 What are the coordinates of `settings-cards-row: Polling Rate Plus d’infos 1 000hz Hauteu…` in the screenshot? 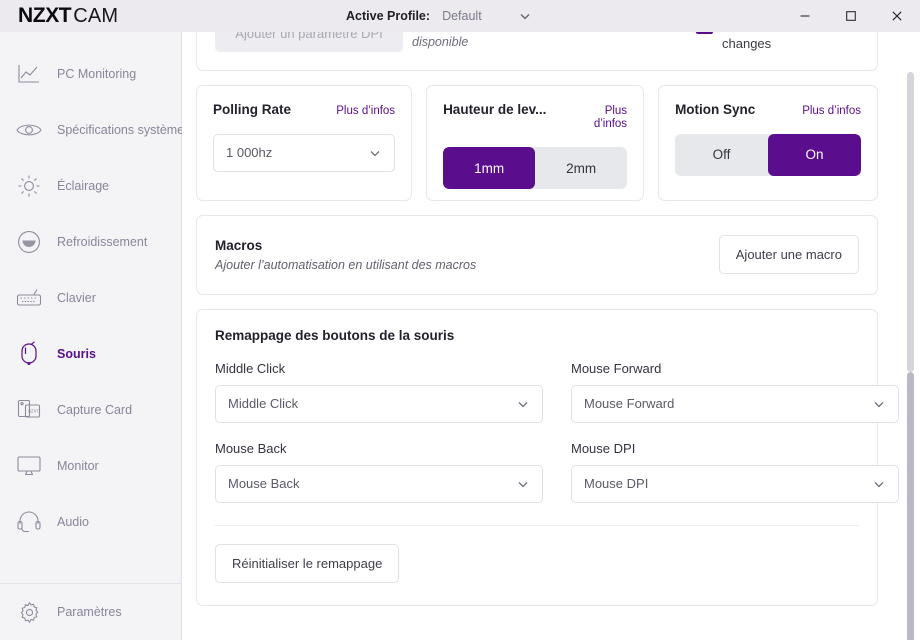 It's located at (537, 142).